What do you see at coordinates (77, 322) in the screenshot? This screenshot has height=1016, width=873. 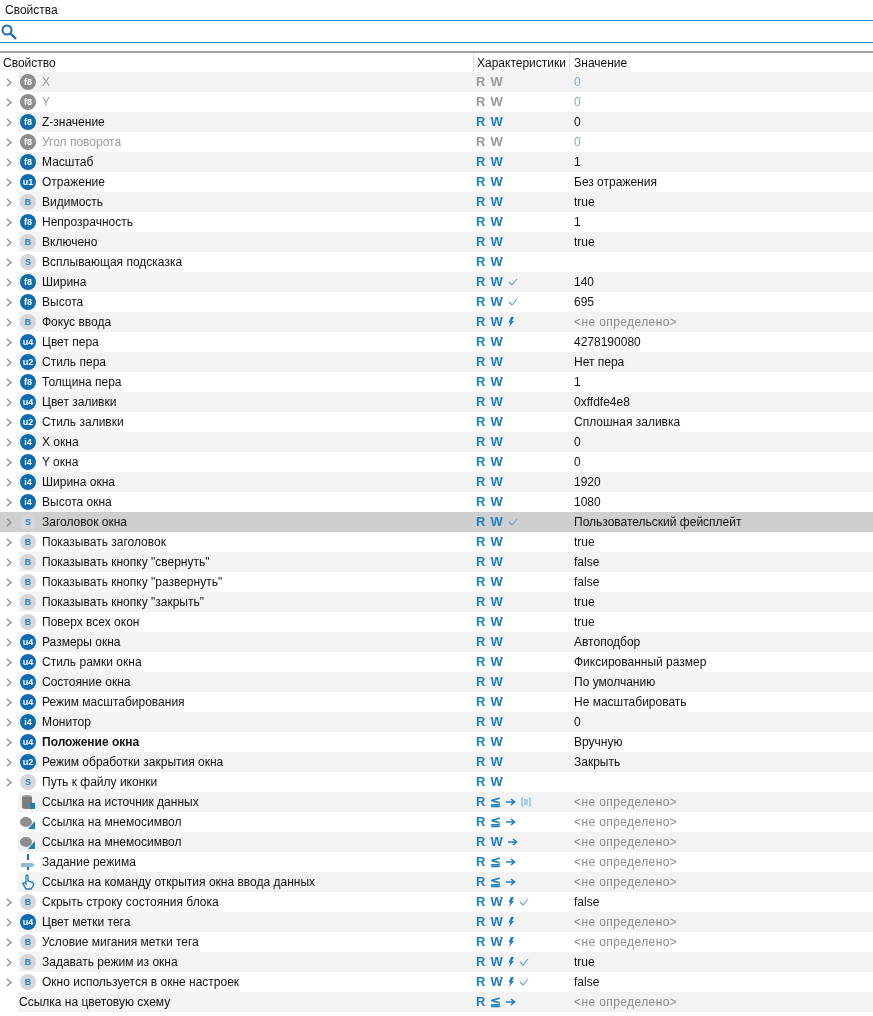 I see `property-name: Фокус ввода` at bounding box center [77, 322].